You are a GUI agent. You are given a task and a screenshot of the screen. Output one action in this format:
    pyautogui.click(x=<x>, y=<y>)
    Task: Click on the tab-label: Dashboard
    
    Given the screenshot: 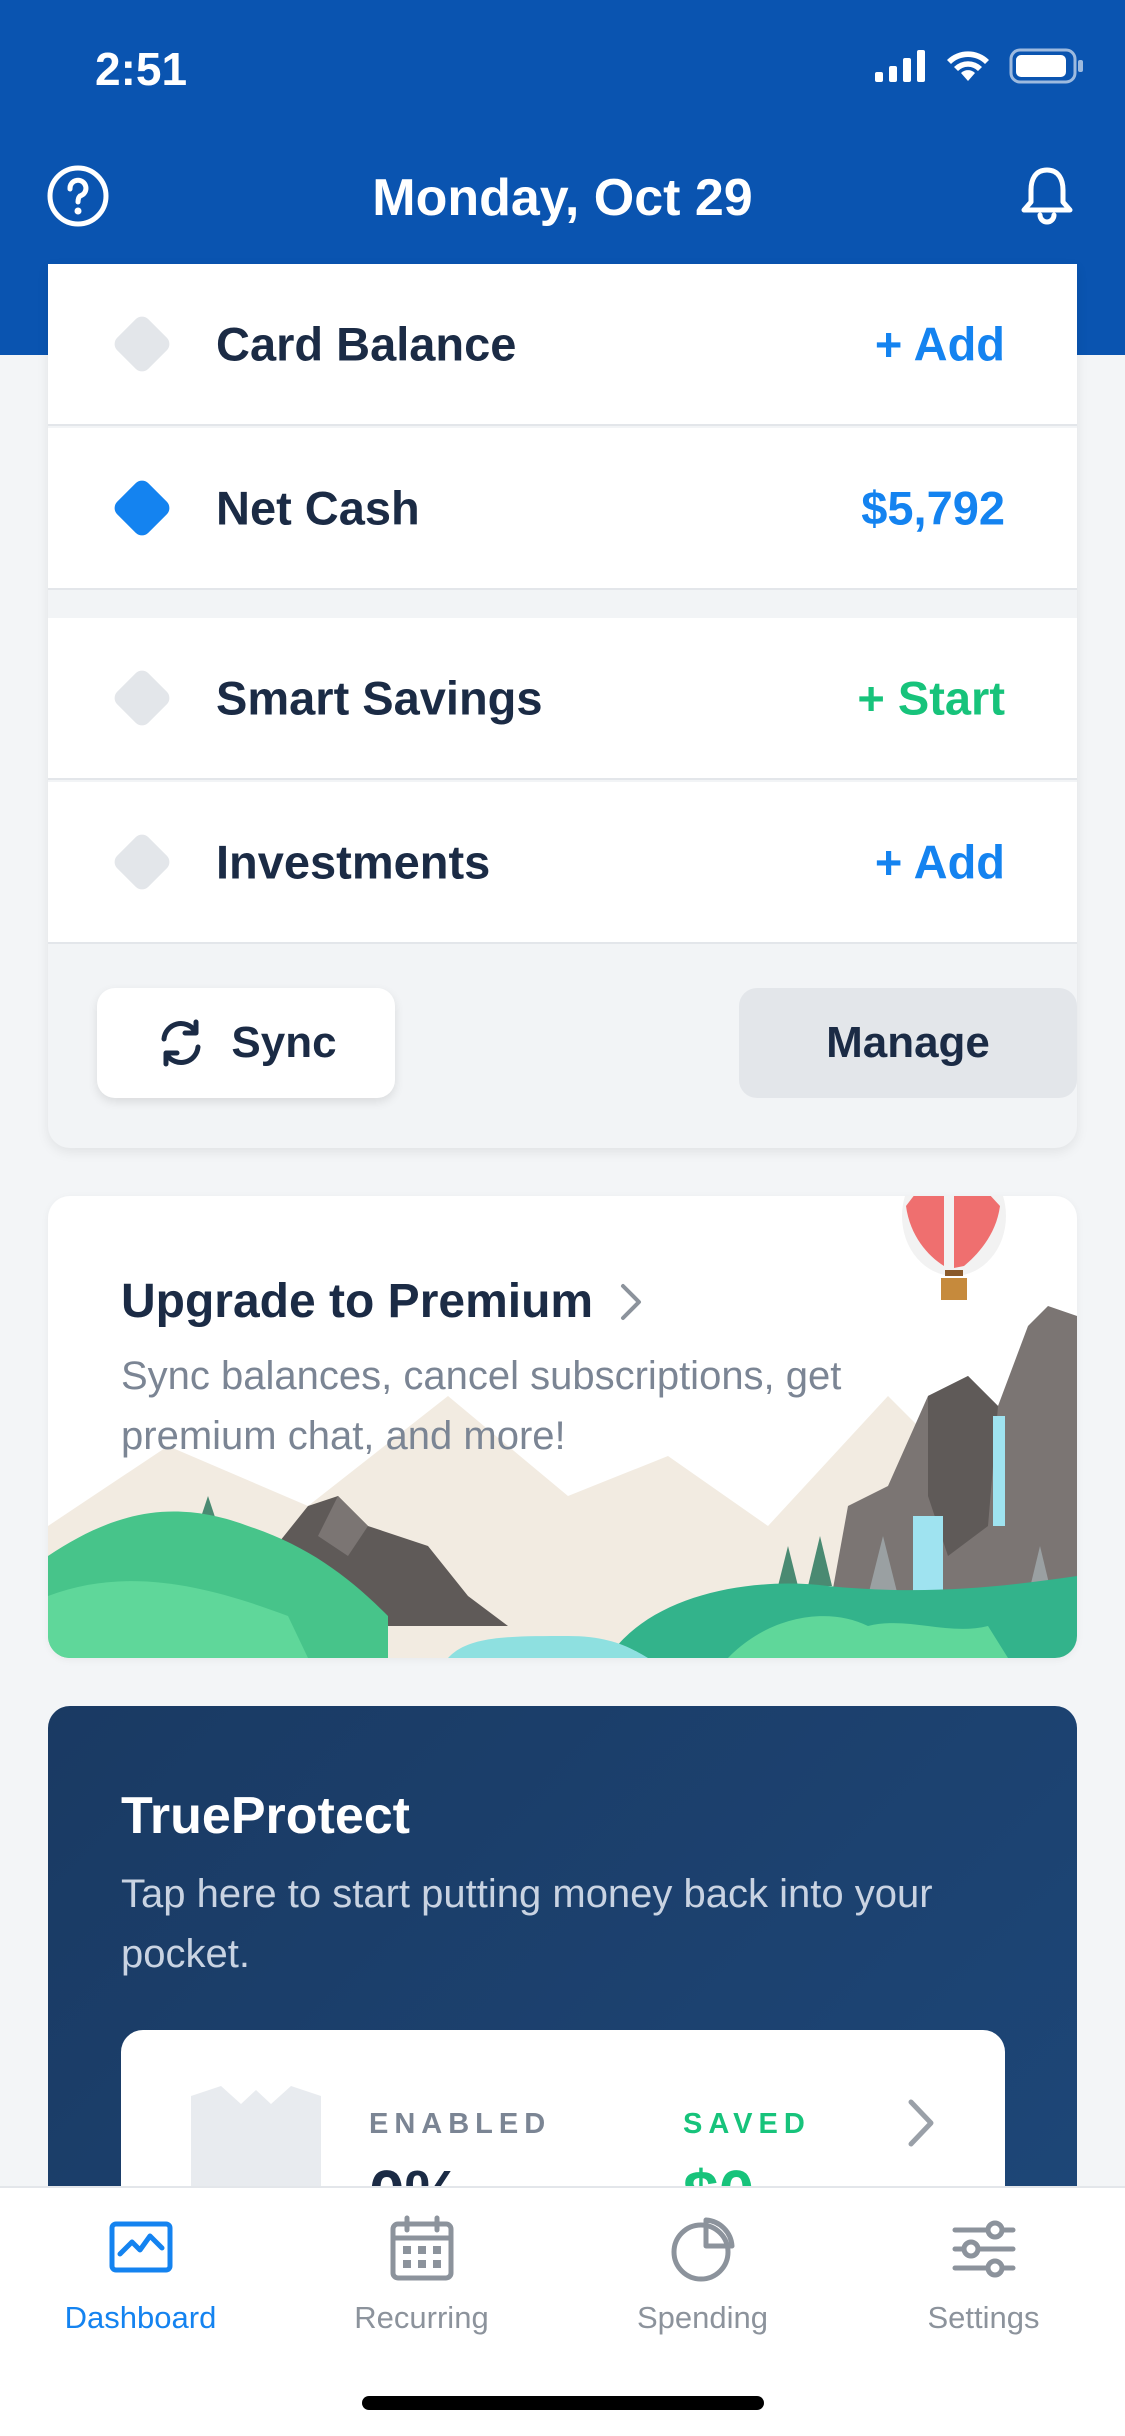 What is the action you would take?
    pyautogui.click(x=140, y=2317)
    